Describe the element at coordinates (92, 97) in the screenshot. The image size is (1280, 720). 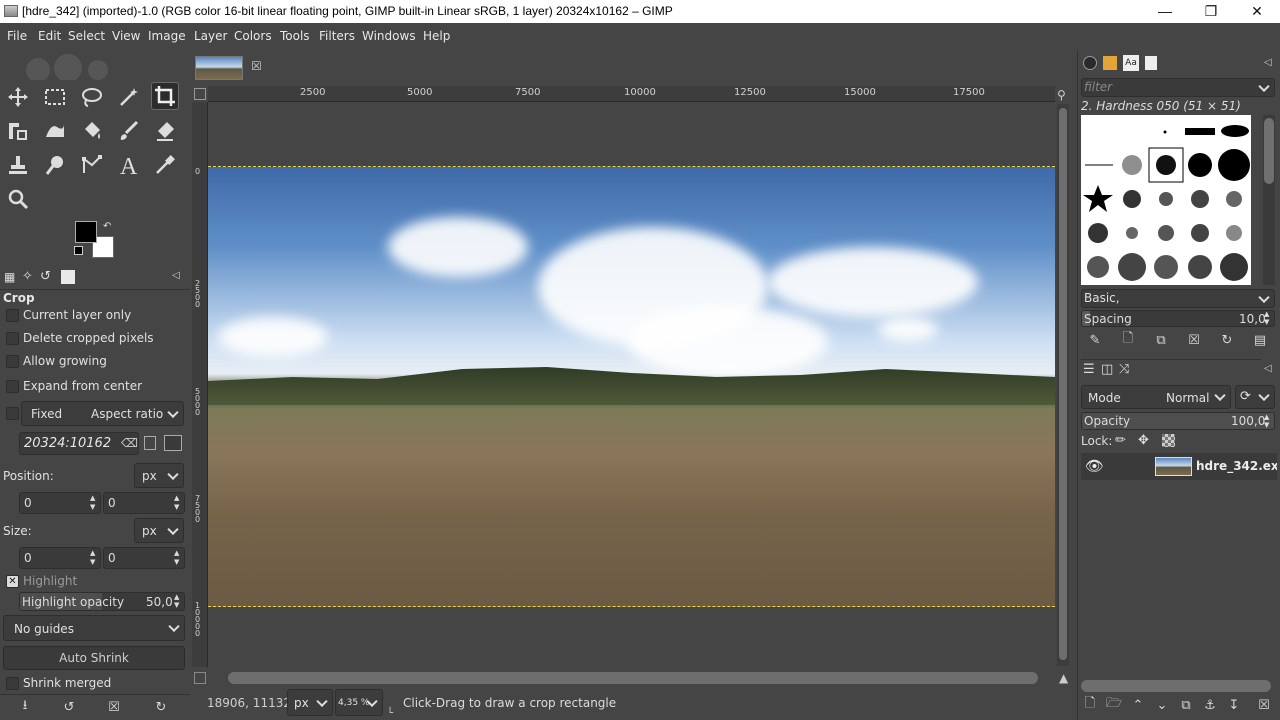
I see `lasso-icon` at that location.